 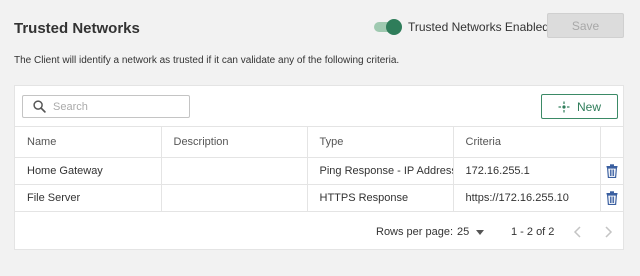 What do you see at coordinates (118, 106) in the screenshot?
I see `search-input` at bounding box center [118, 106].